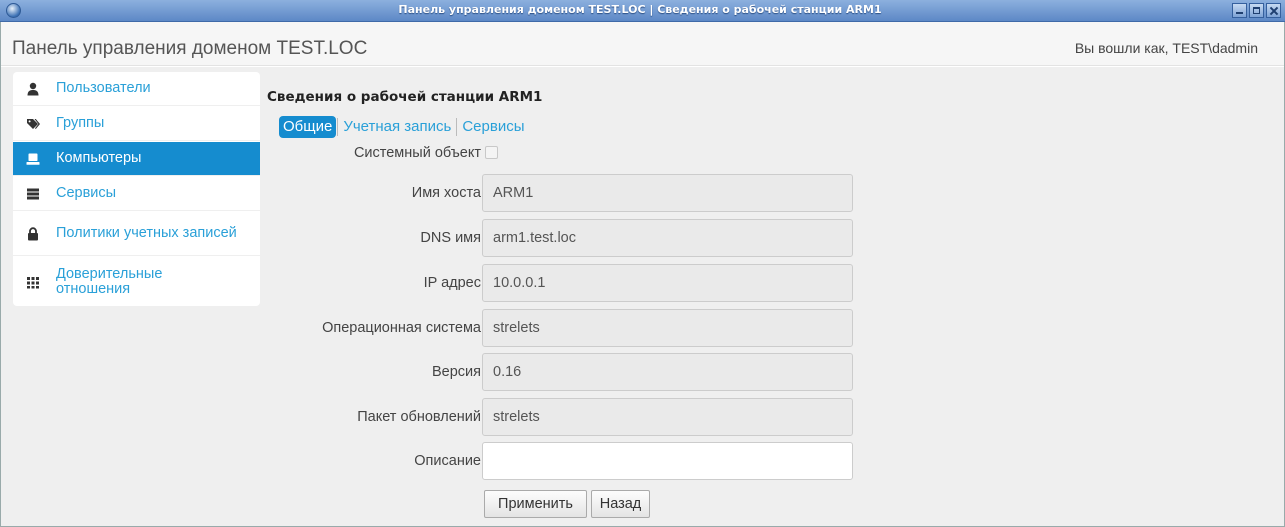  What do you see at coordinates (86, 193) in the screenshot?
I see `sidebar-item-label: Сервисы` at bounding box center [86, 193].